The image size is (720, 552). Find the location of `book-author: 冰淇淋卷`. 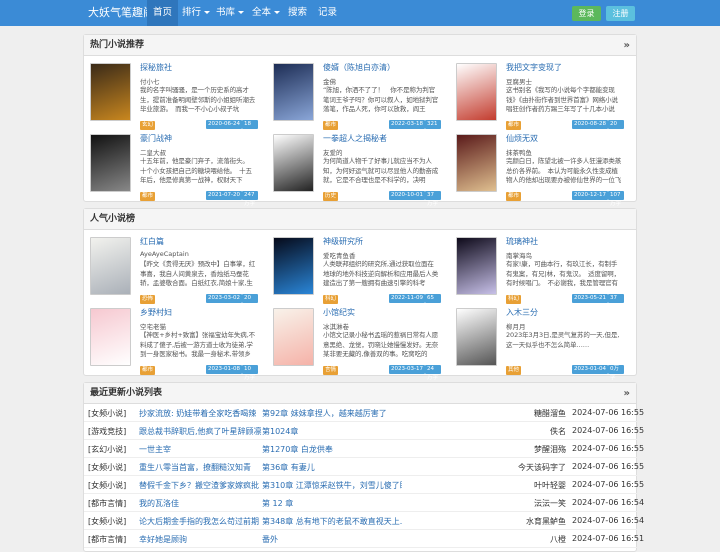

book-author: 冰淇淋卷 is located at coordinates (336, 327).